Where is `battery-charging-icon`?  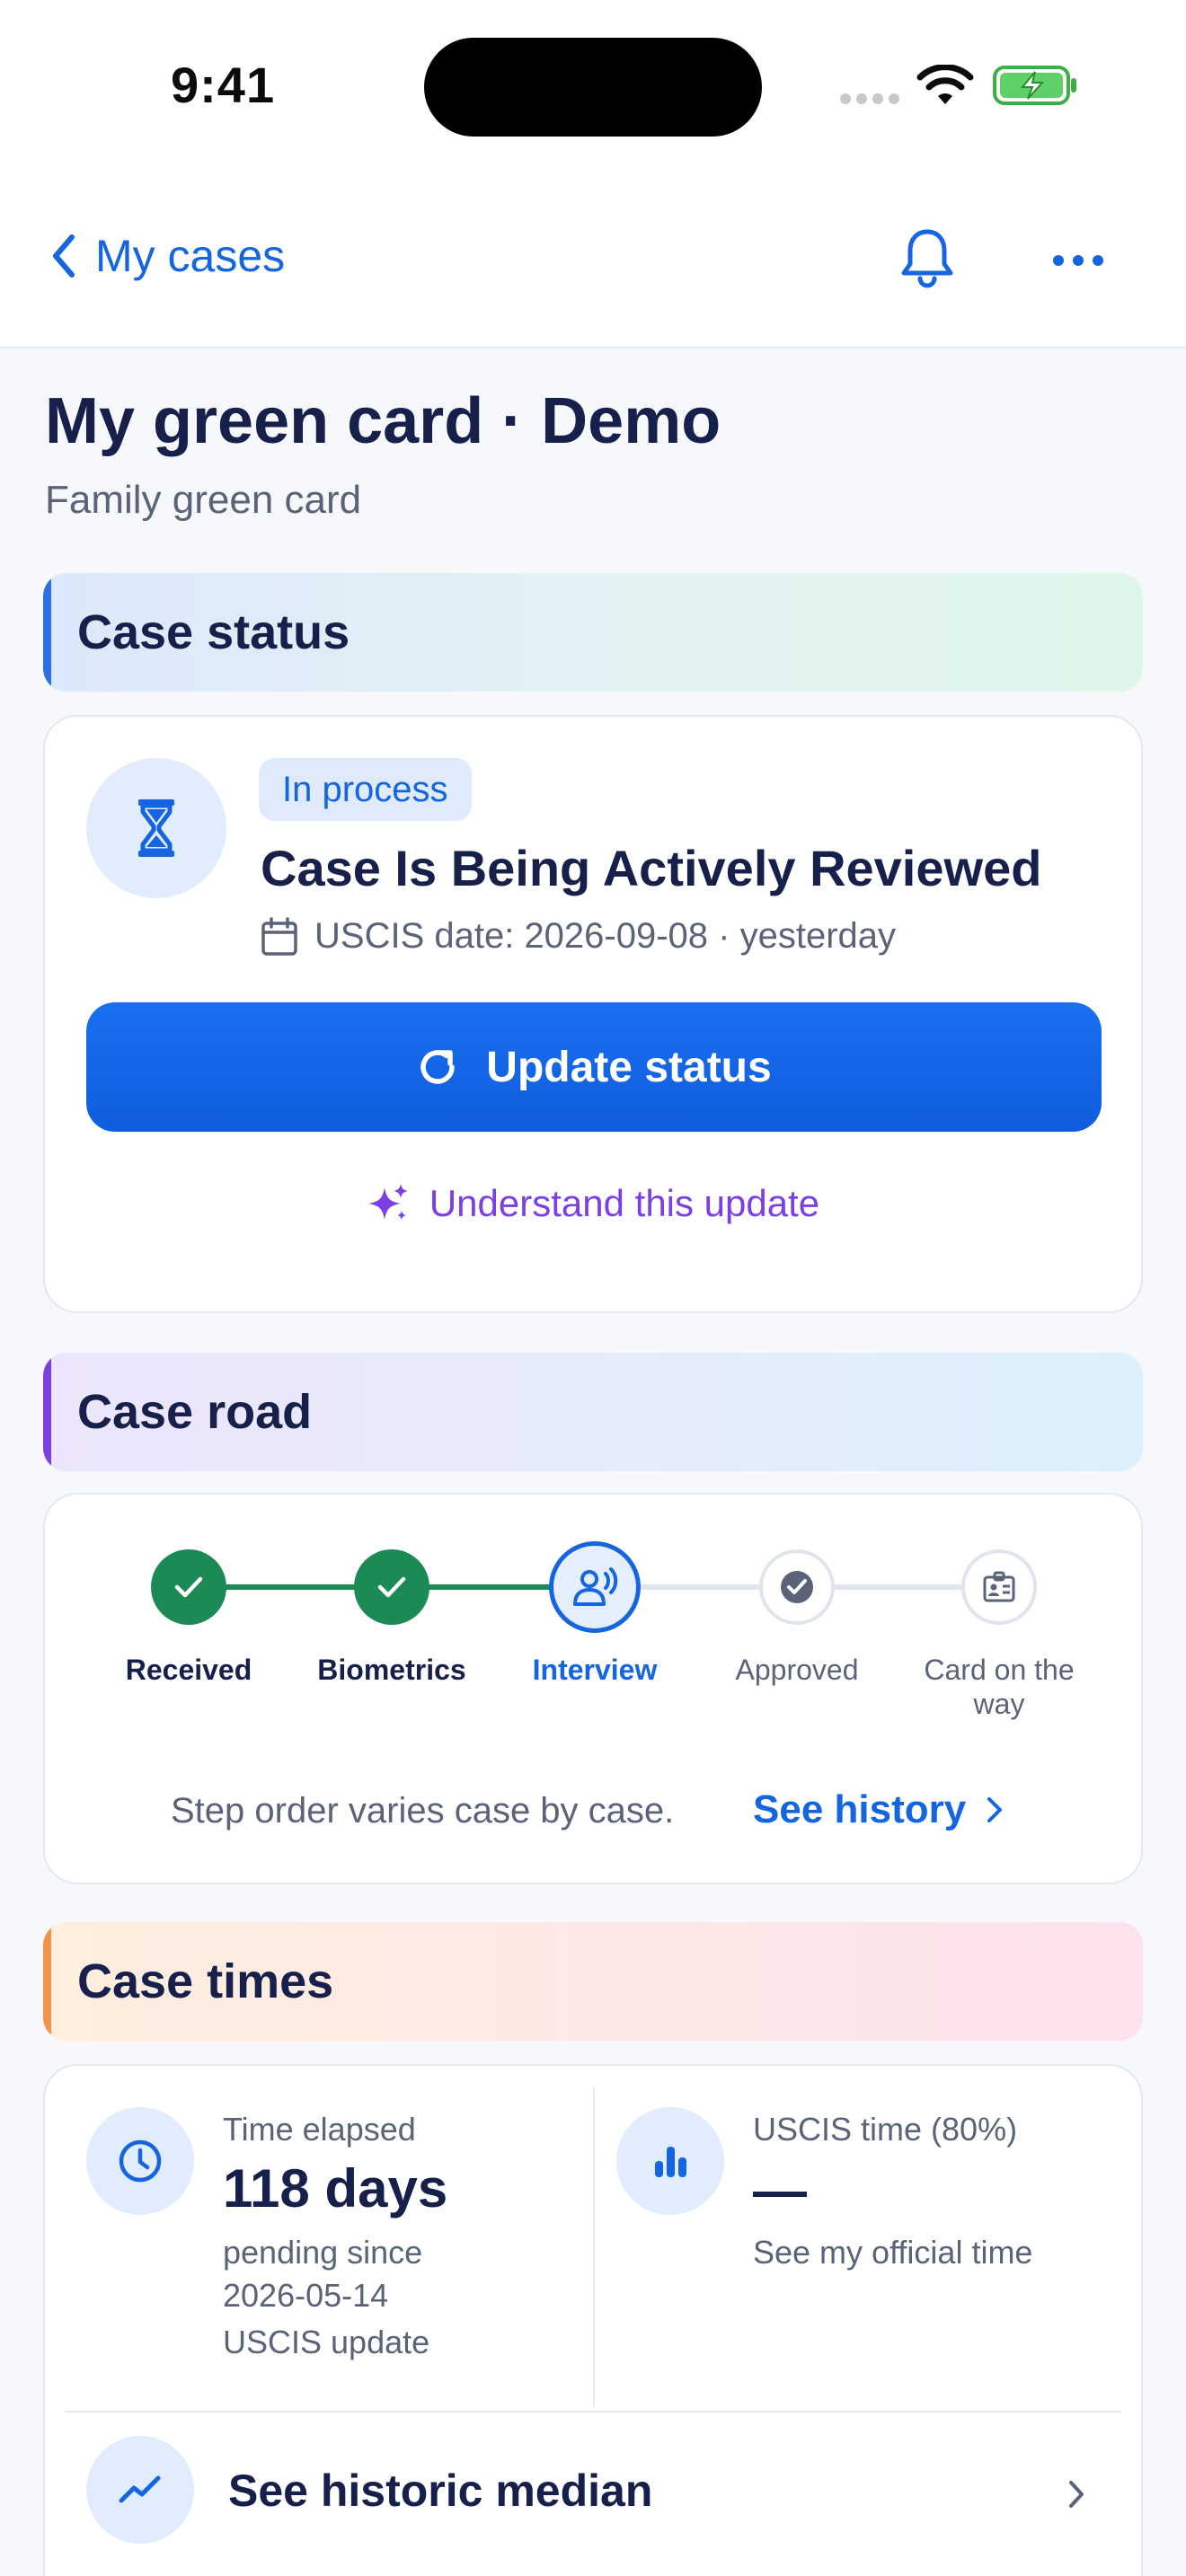
battery-charging-icon is located at coordinates (1034, 85).